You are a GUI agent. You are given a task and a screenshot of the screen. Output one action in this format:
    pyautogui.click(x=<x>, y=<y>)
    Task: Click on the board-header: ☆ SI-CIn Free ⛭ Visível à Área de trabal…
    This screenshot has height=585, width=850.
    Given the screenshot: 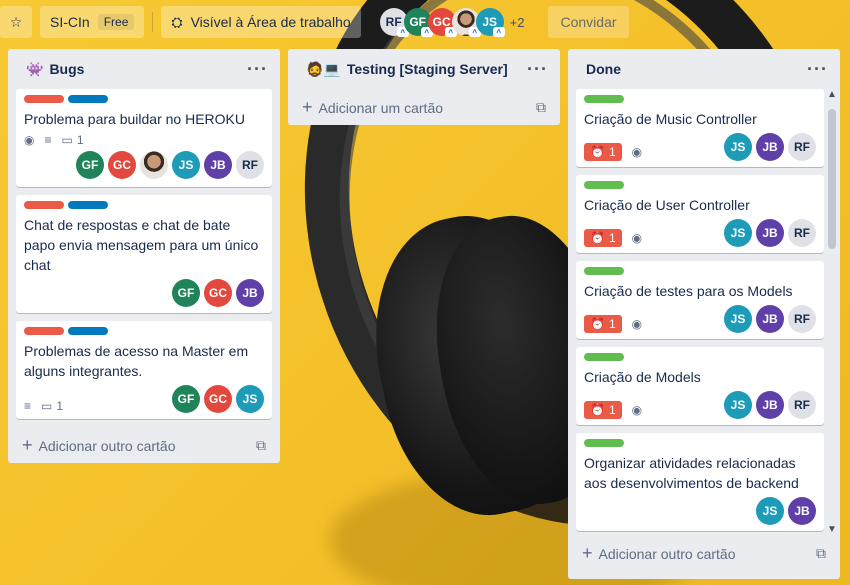 What is the action you would take?
    pyautogui.click(x=425, y=22)
    